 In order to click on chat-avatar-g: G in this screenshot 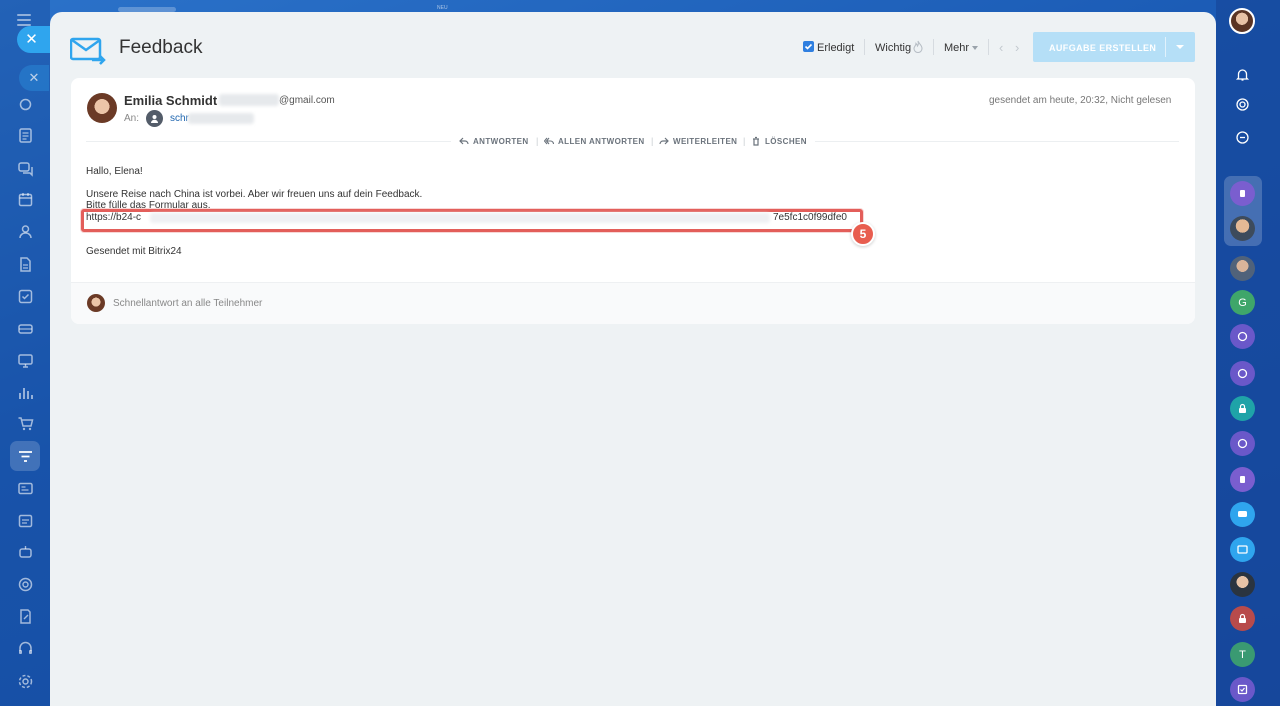, I will do `click(1242, 302)`.